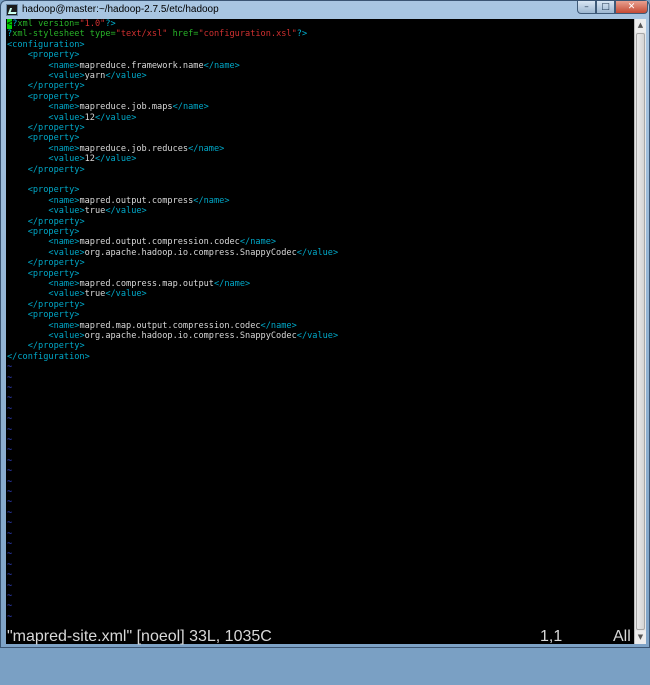 This screenshot has width=650, height=685. Describe the element at coordinates (139, 636) in the screenshot. I see `status-file-info: "mapred-site.xml" [noeol] 33L, 1035C` at that location.